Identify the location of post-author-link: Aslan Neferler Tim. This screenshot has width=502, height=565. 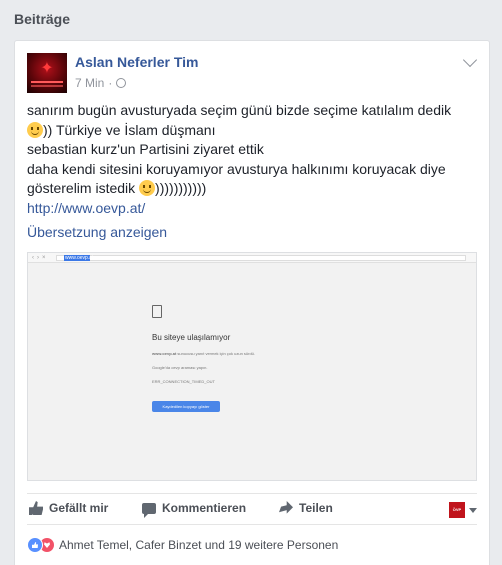
(136, 62).